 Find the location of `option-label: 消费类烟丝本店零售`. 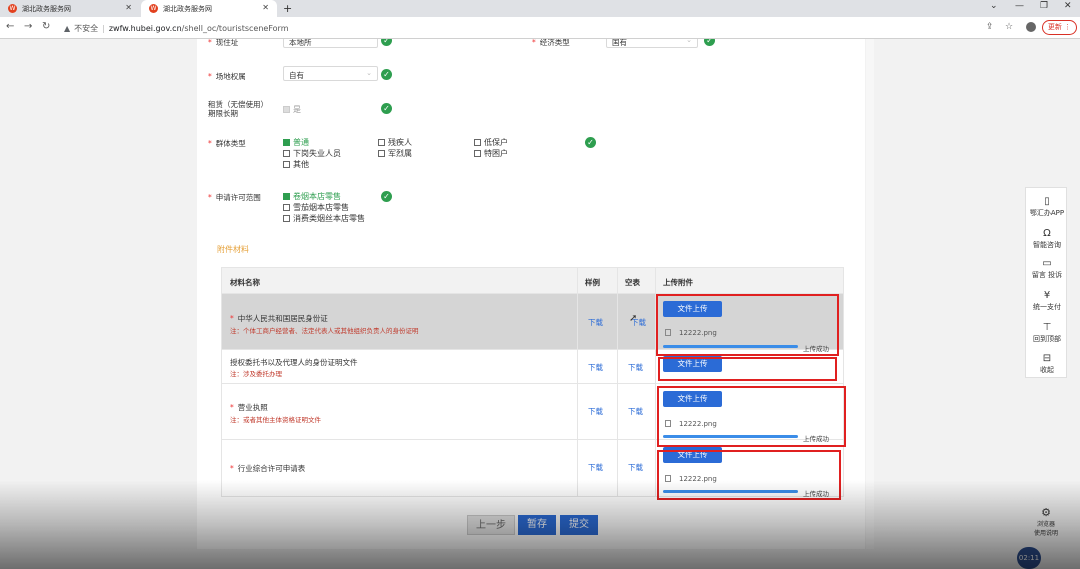

option-label: 消费类烟丝本店零售 is located at coordinates (329, 218).